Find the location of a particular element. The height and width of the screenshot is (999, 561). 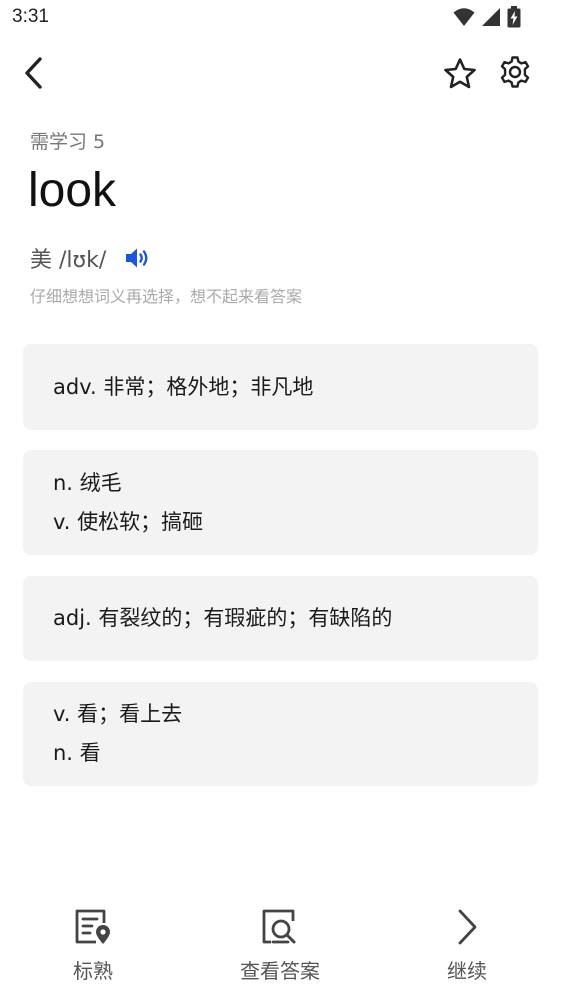

star-icon is located at coordinates (460, 73).